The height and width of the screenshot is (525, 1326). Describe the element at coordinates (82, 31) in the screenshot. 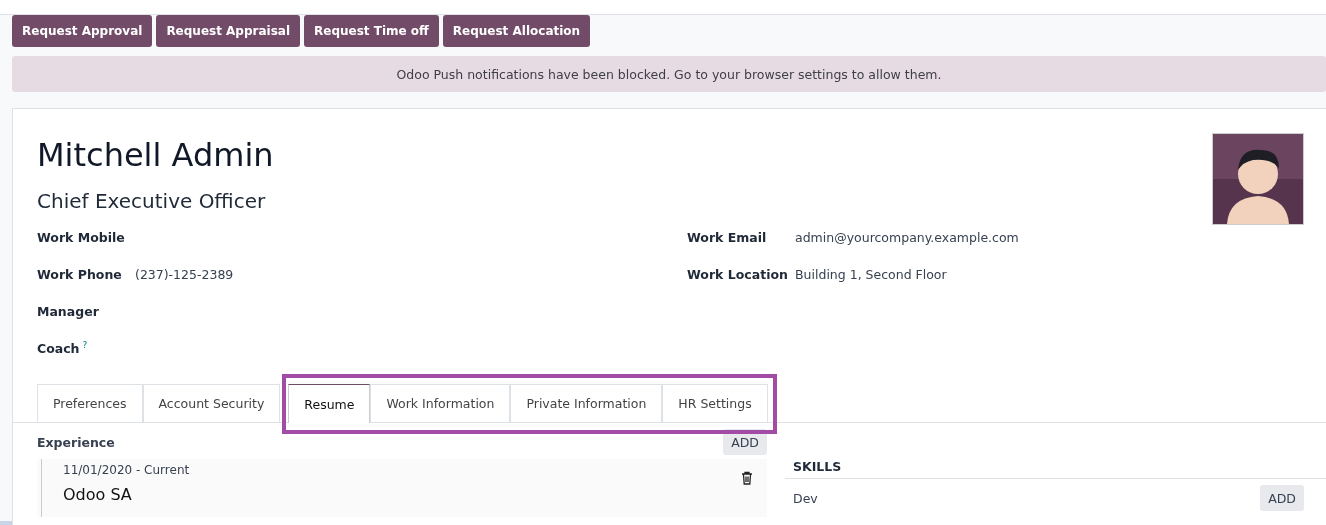

I see `action-button: Request Approval` at that location.